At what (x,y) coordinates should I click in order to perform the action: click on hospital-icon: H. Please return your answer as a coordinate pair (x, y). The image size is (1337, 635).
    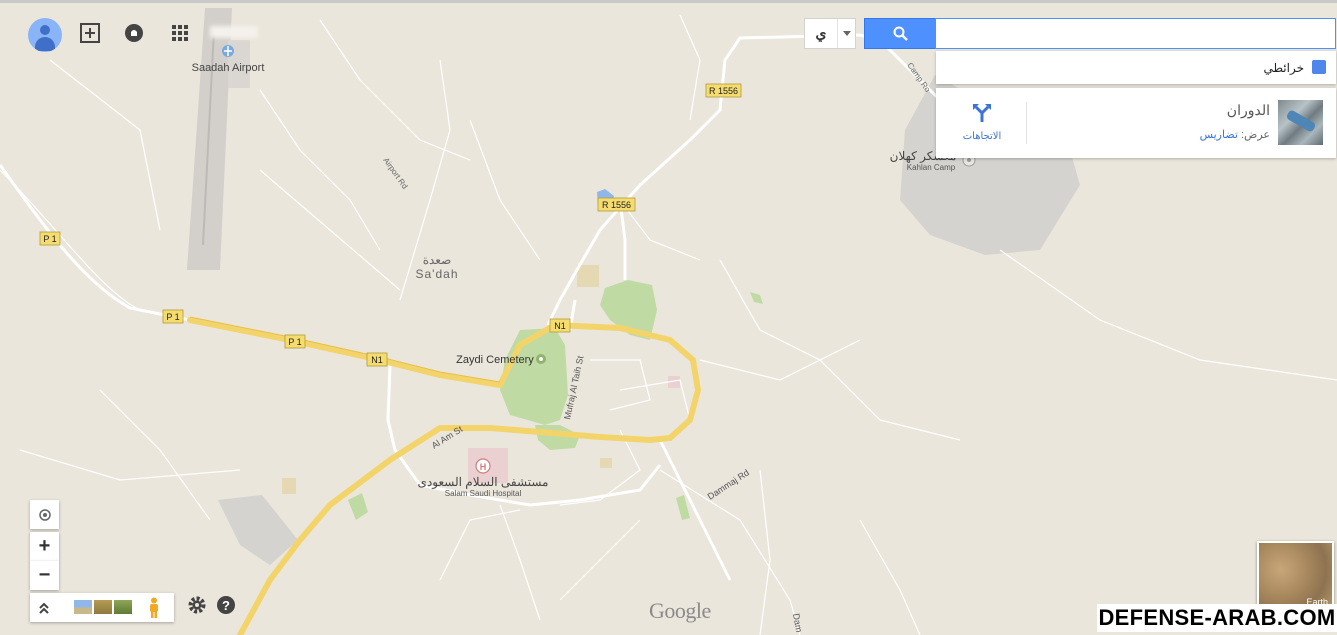
    Looking at the image, I should click on (483, 466).